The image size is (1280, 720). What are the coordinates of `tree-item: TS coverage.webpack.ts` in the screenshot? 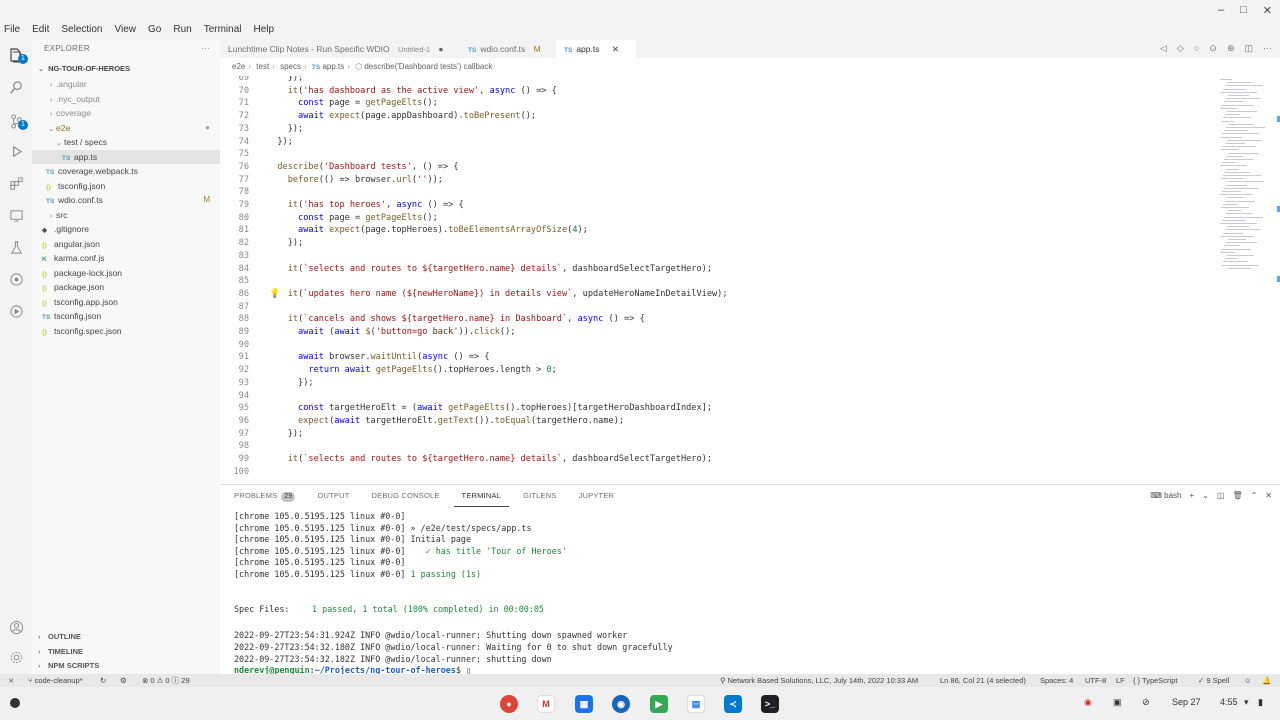 It's located at (126, 171).